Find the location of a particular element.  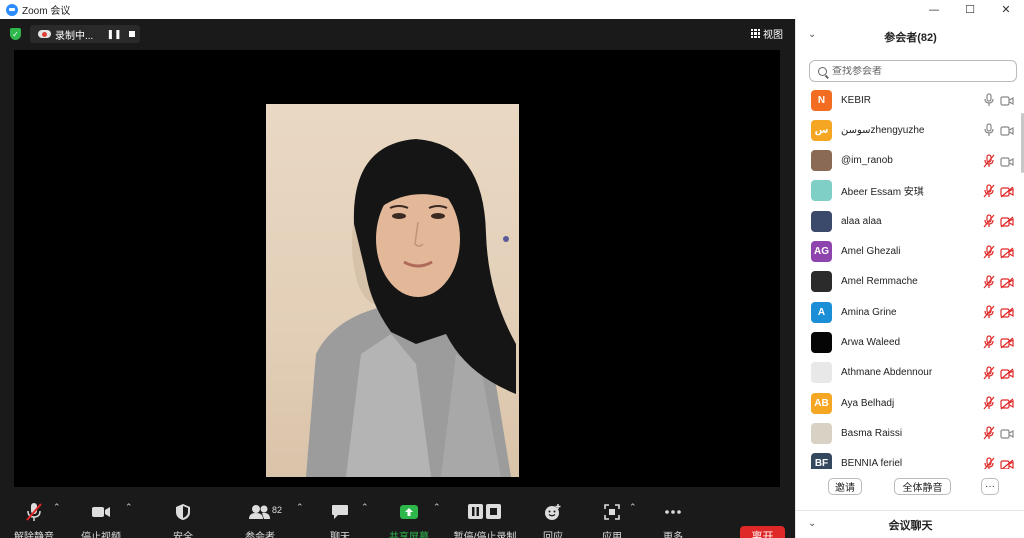

collapse-chevron-icon: ⌄ is located at coordinates (812, 34).